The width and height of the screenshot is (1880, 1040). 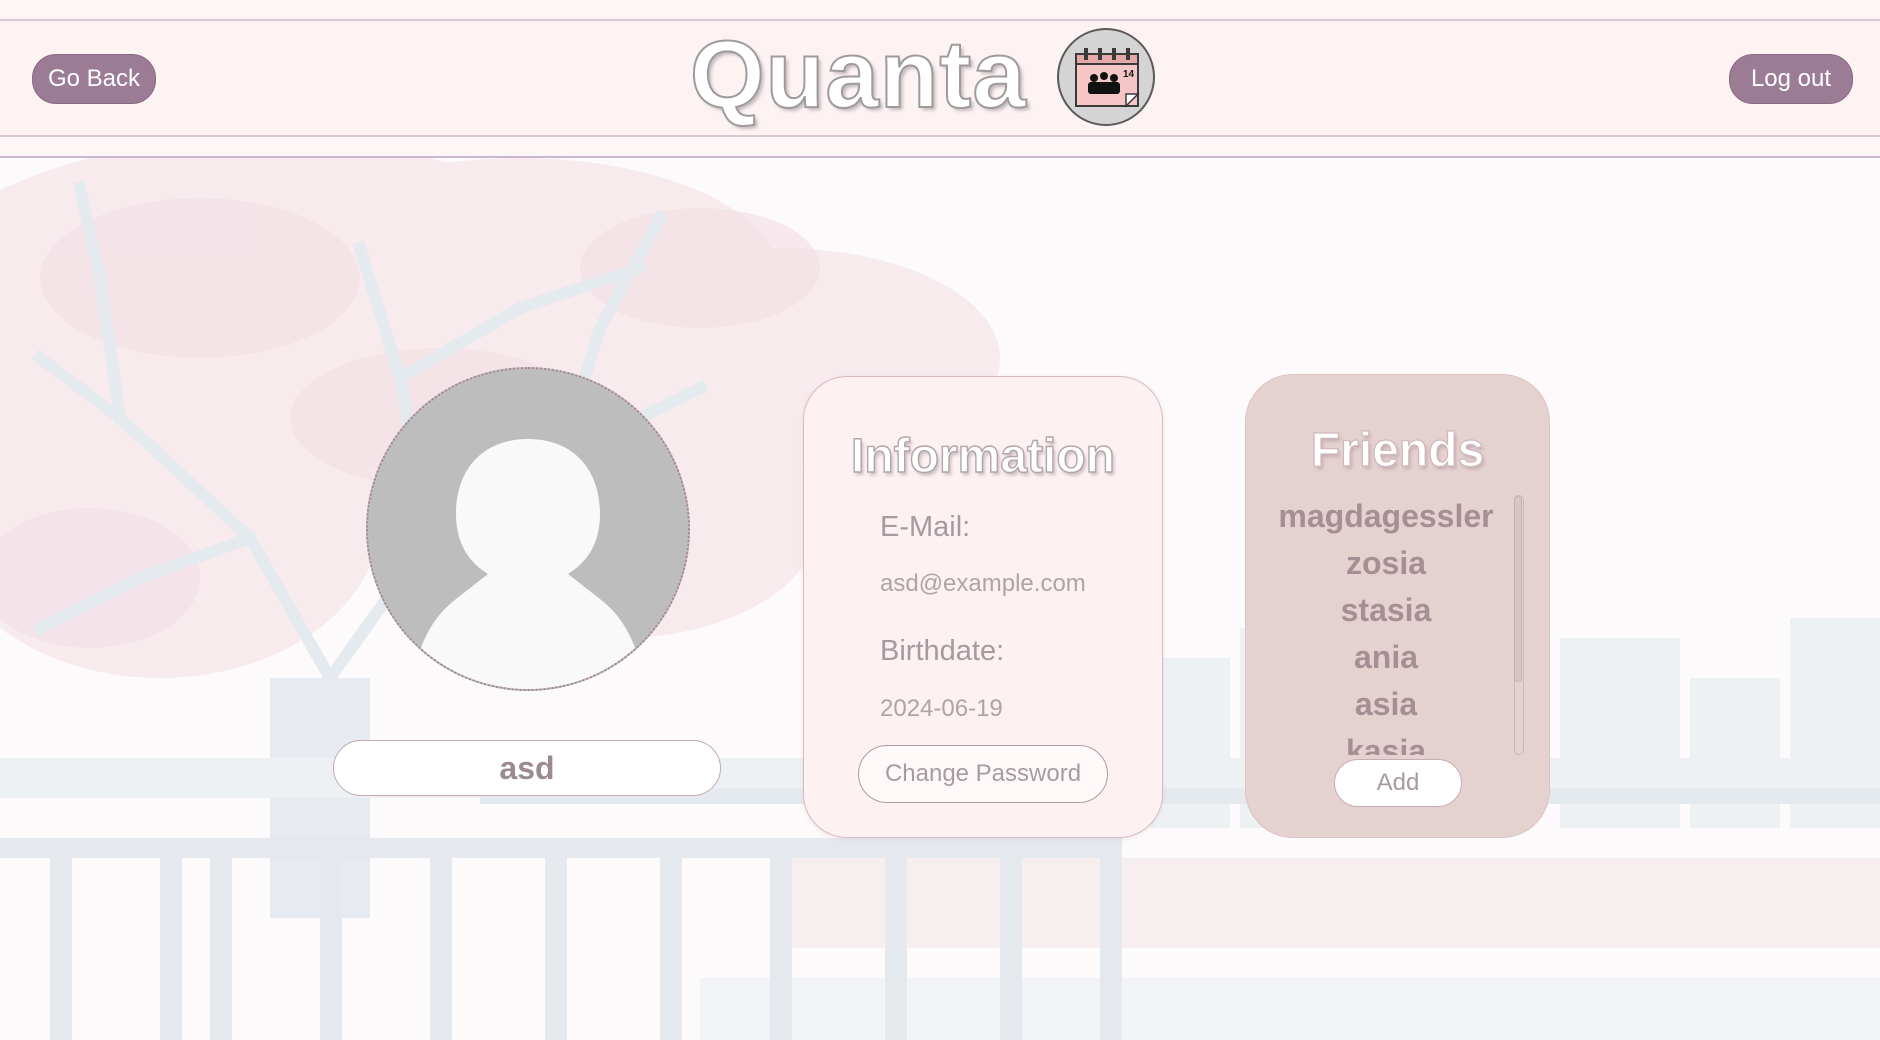 I want to click on friend-item: asia, so click(x=1386, y=704).